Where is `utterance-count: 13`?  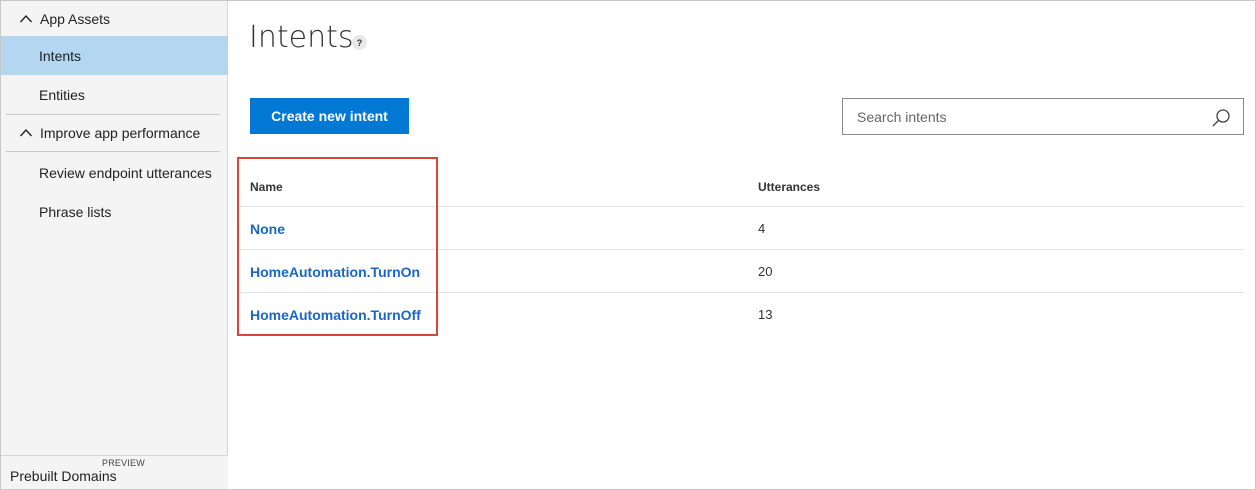
utterance-count: 13 is located at coordinates (765, 314).